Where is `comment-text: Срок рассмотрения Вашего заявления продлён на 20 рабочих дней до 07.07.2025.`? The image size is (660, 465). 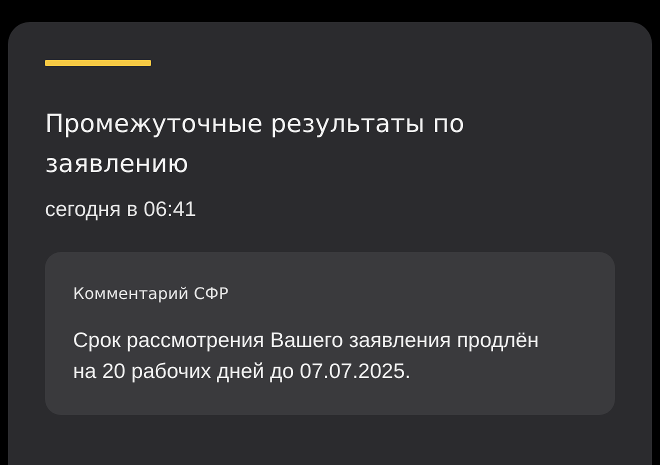 comment-text: Срок рассмотрения Вашего заявления продлён на 20 рабочих дней до 07.07.2025. is located at coordinates (306, 356).